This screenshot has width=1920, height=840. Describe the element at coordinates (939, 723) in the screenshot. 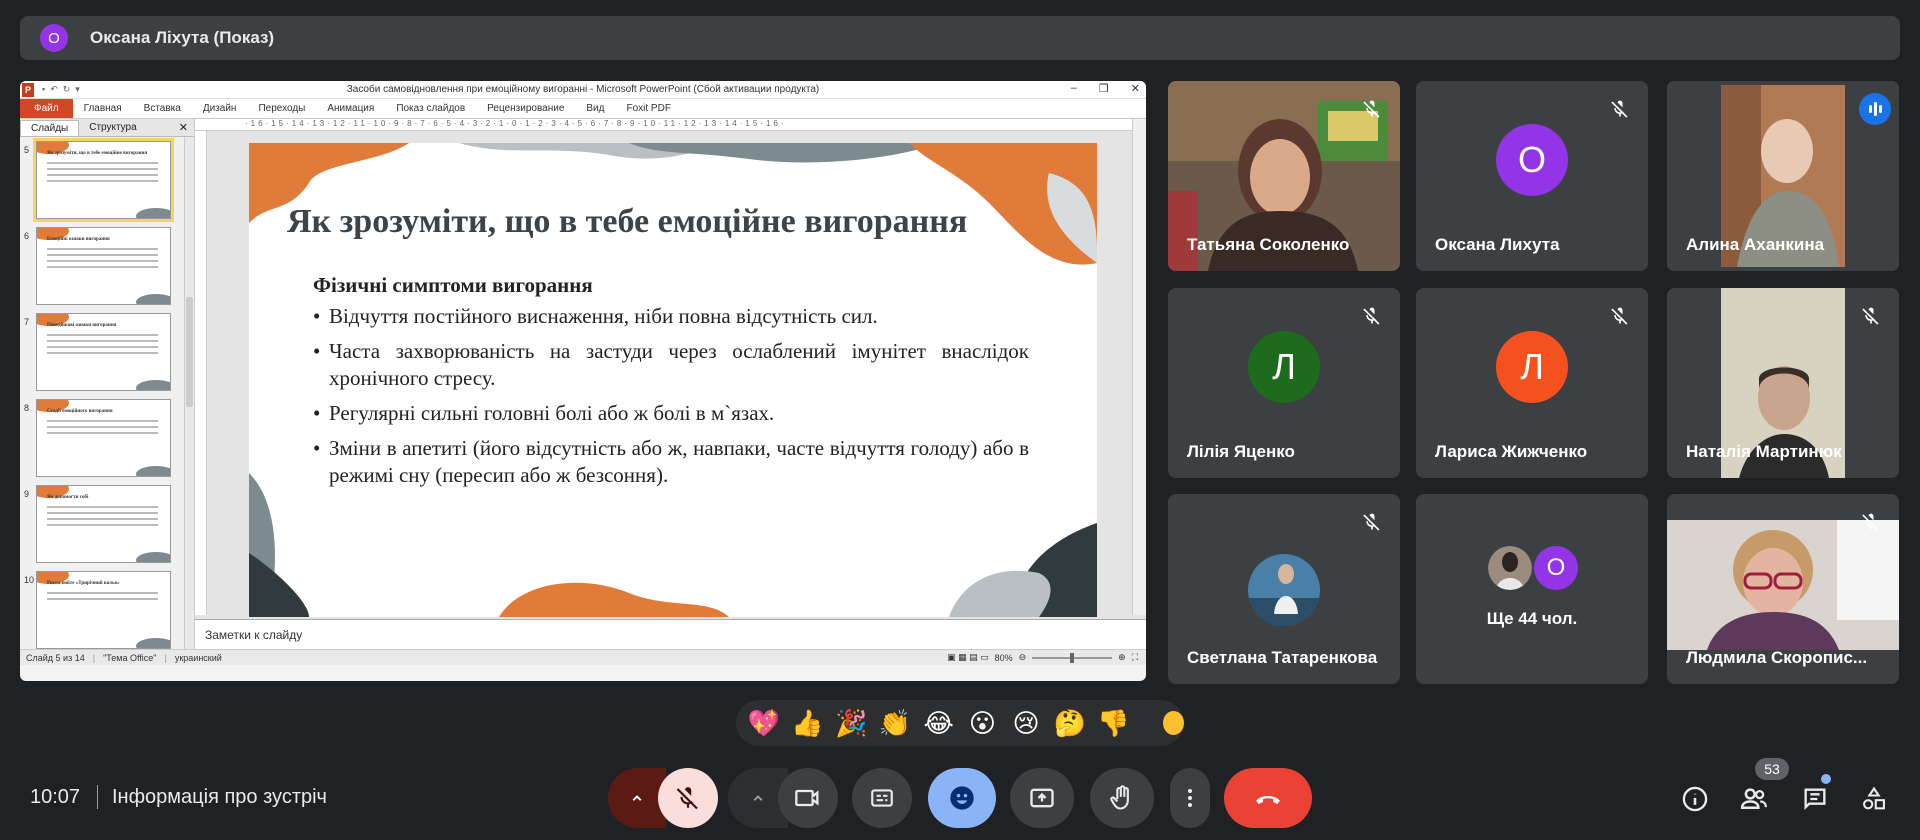

I see `reaction-laughing: 😂` at that location.